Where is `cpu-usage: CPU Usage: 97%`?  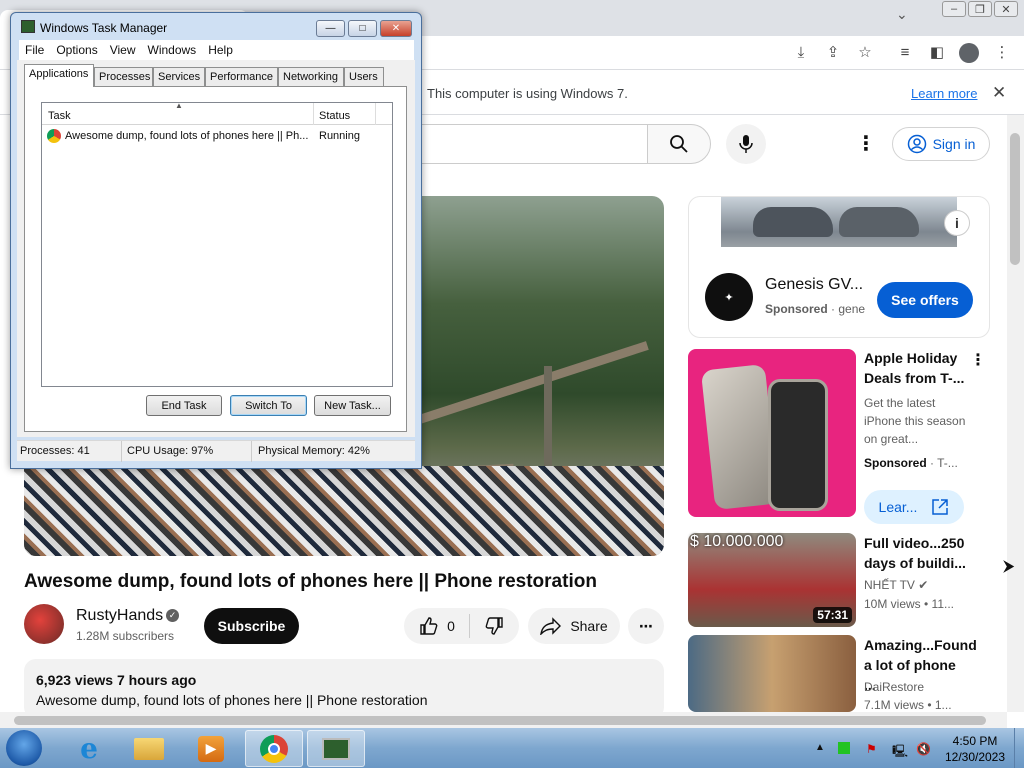 cpu-usage: CPU Usage: 97% is located at coordinates (170, 451).